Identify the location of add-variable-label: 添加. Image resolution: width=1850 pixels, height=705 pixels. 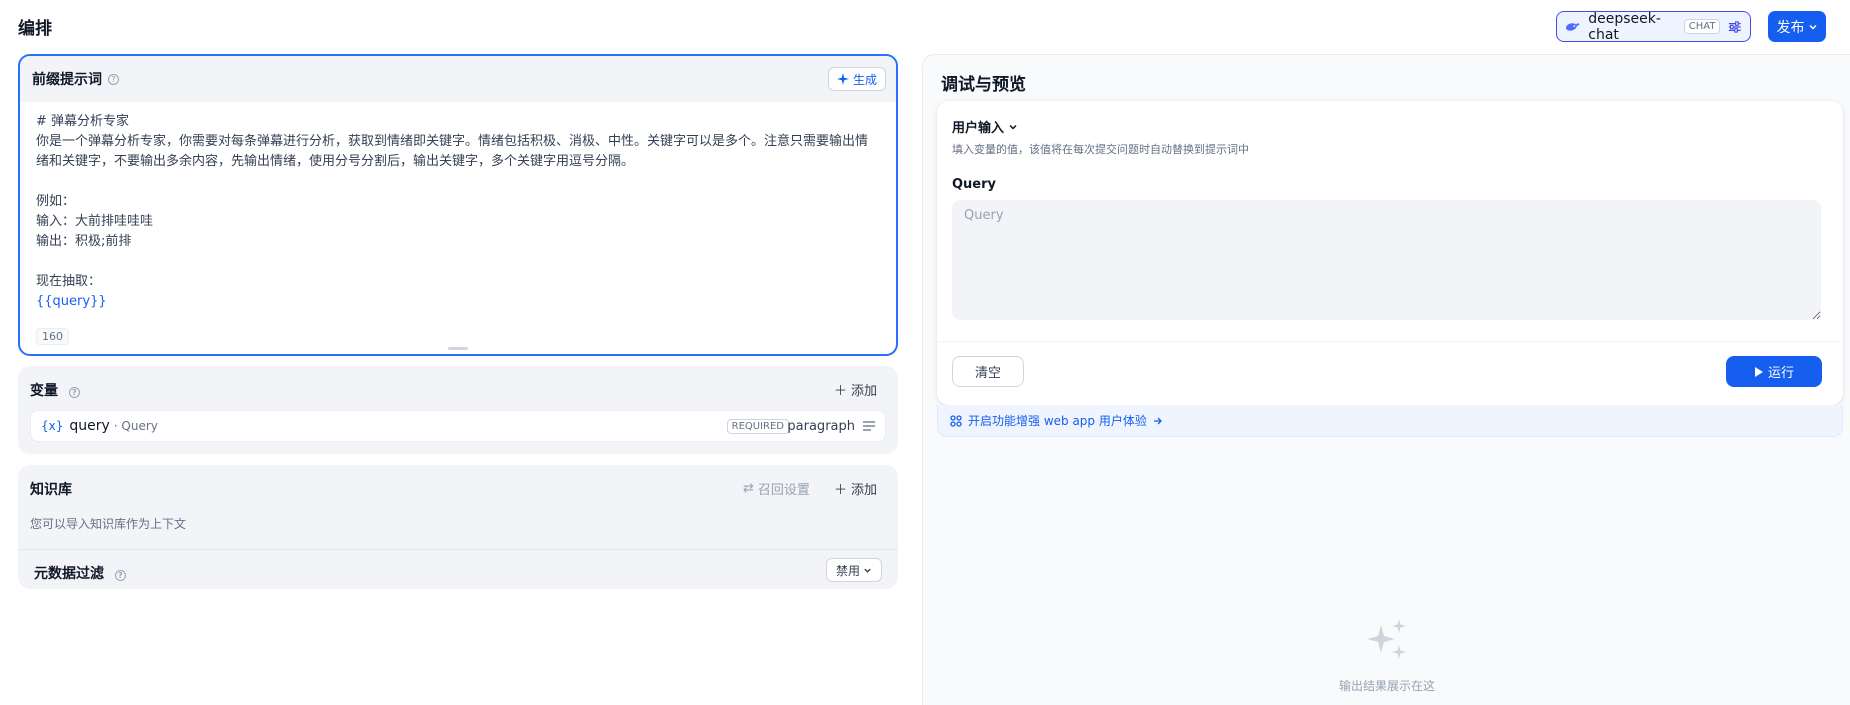
(864, 391).